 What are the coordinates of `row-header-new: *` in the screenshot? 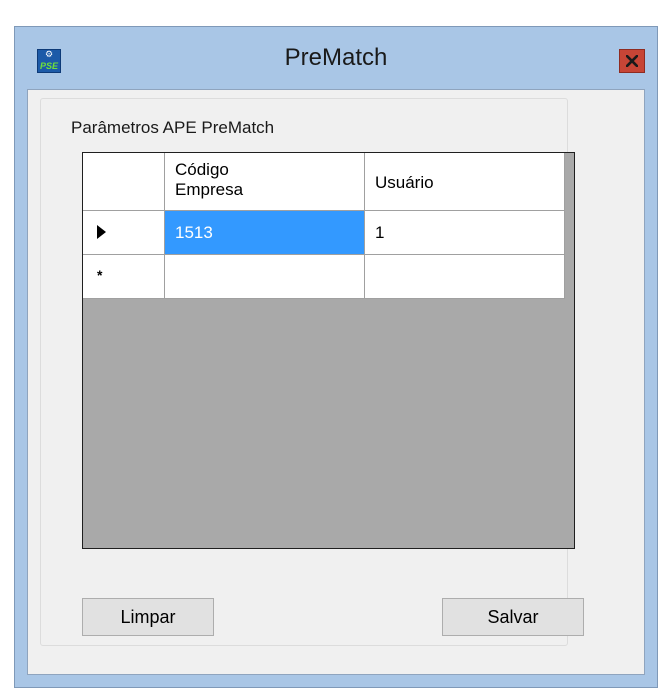 It's located at (124, 277).